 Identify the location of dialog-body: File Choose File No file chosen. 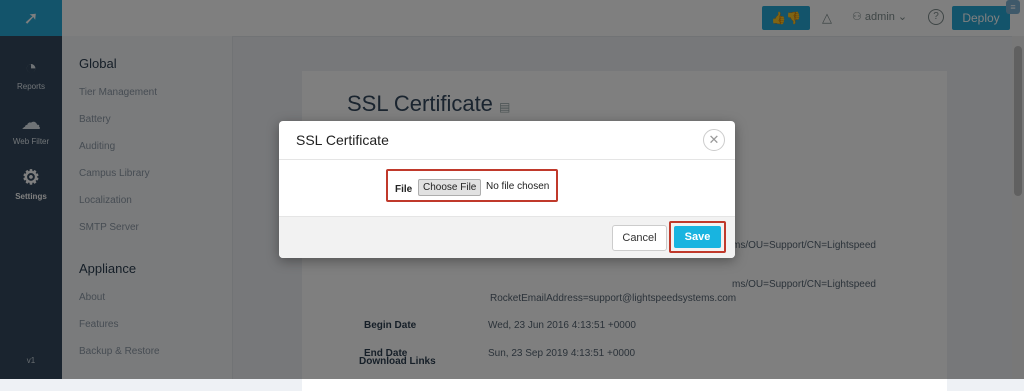
(507, 188).